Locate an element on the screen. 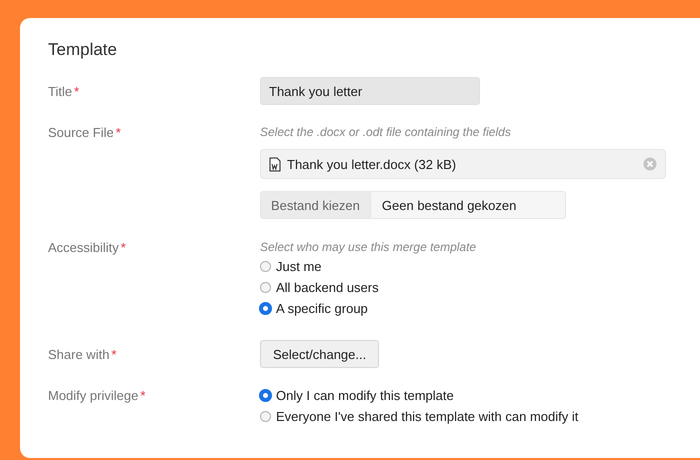  field-label: Title is located at coordinates (60, 91).